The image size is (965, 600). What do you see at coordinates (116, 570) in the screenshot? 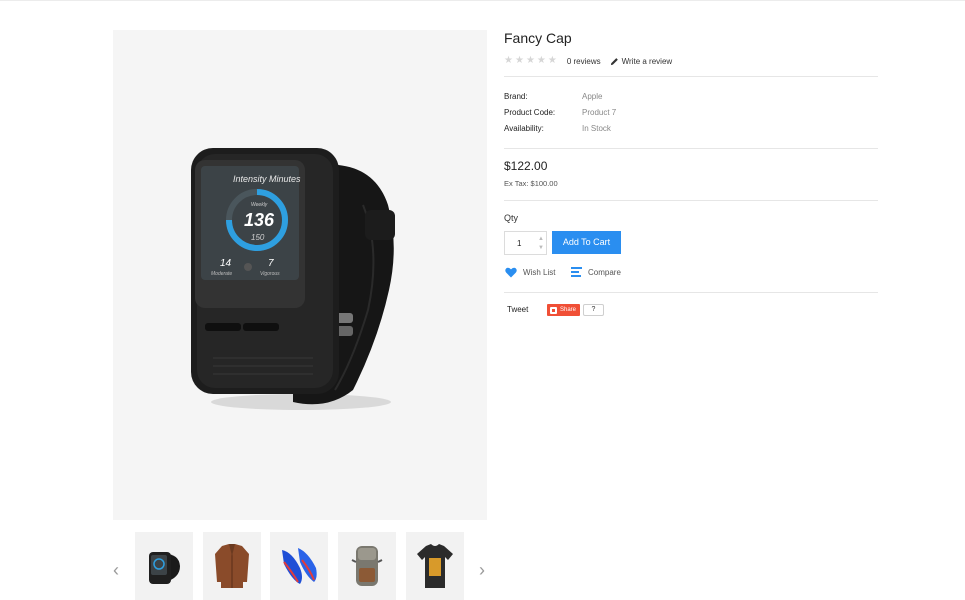
I see `chevron-left-icon: ‹` at bounding box center [116, 570].